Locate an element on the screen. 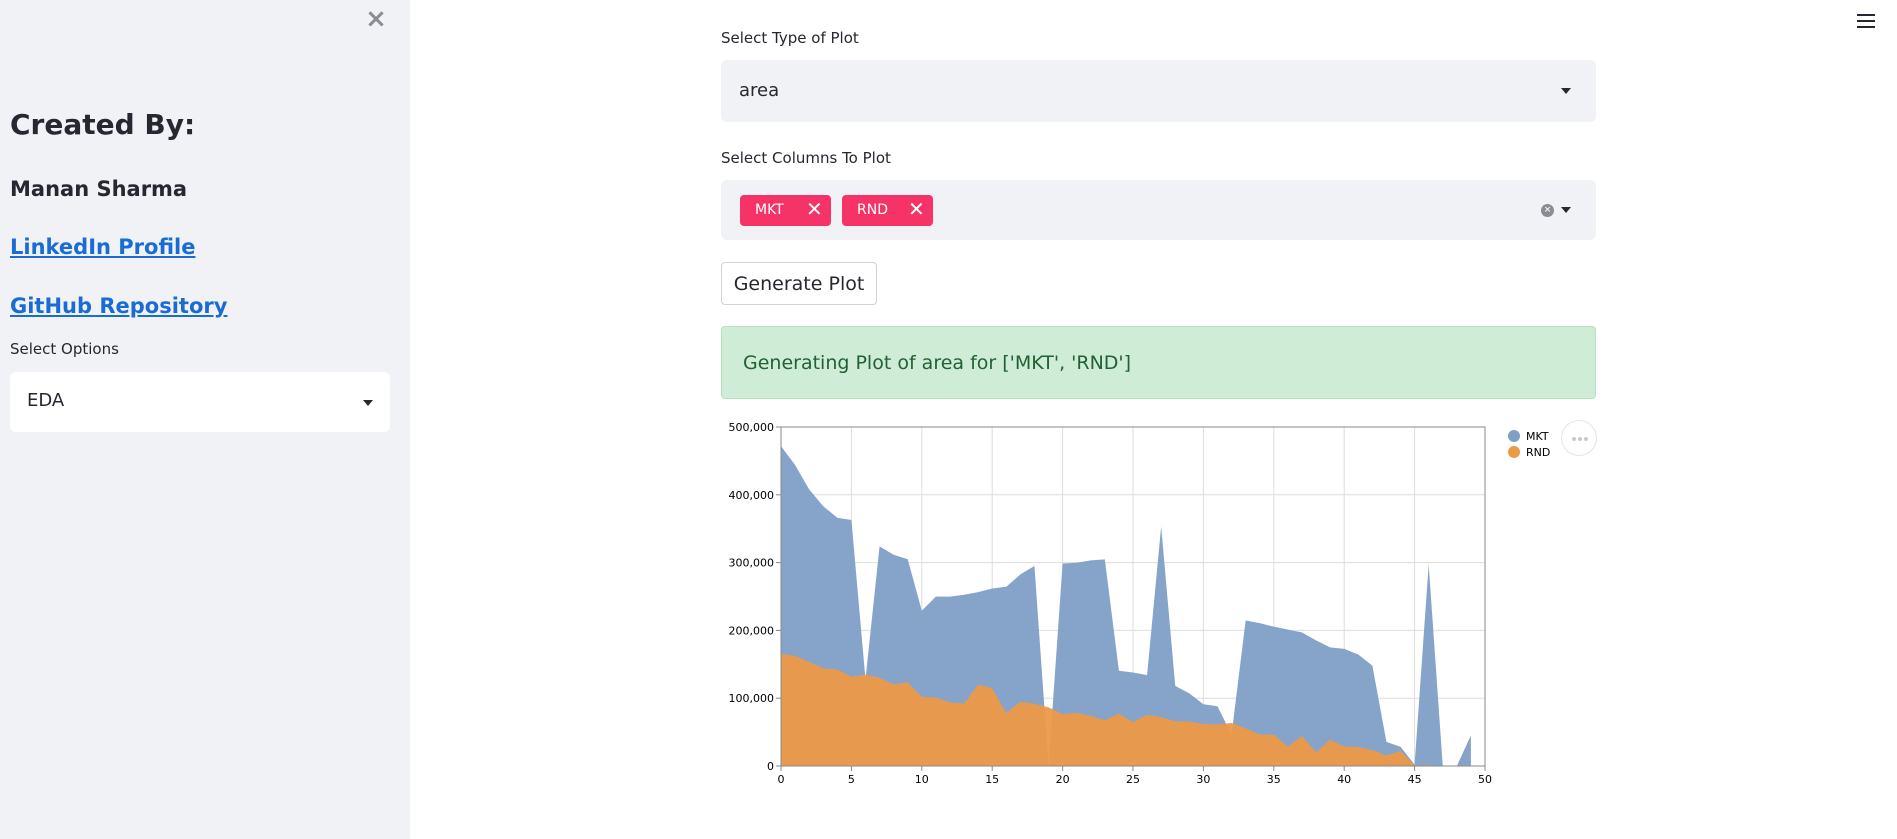 Image resolution: width=1897 pixels, height=839 pixels. x-tick-label: 5 is located at coordinates (851, 779).